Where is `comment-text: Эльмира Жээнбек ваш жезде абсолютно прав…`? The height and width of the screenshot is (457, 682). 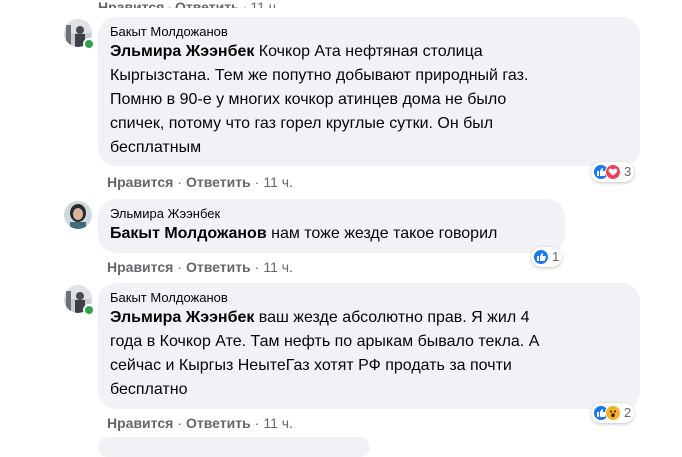 comment-text: Эльмира Жээнбек ваш жезде абсолютно прав… is located at coordinates (325, 353).